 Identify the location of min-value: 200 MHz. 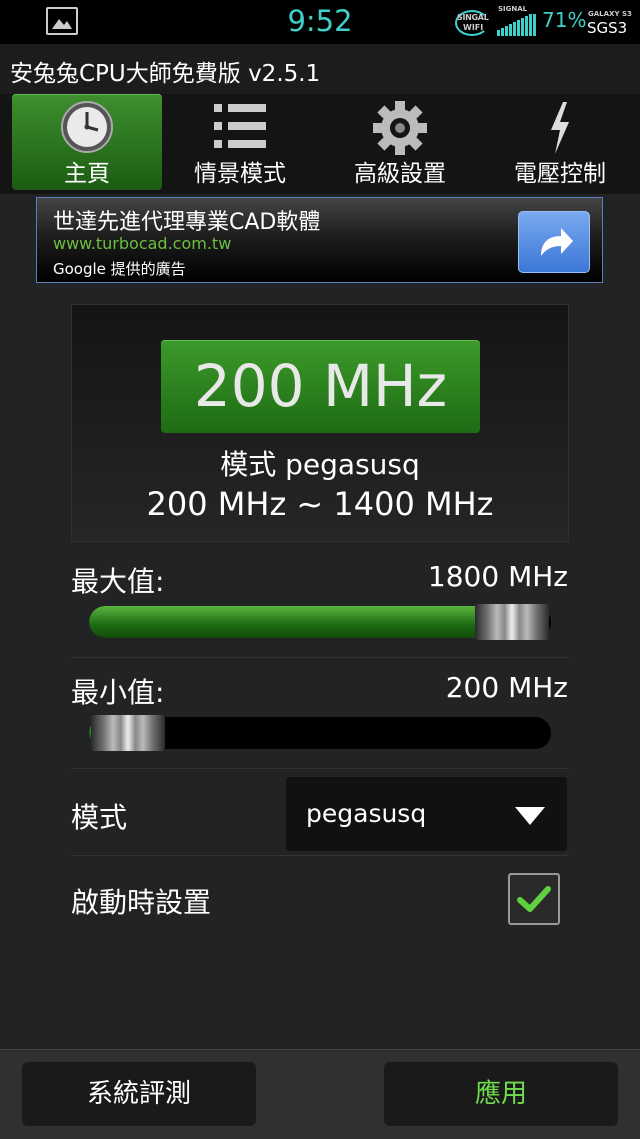
(506, 687).